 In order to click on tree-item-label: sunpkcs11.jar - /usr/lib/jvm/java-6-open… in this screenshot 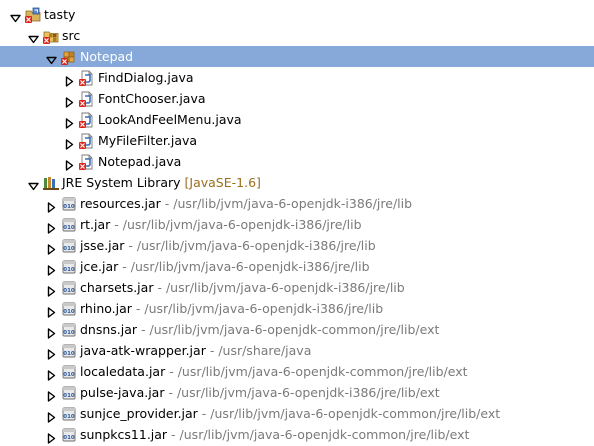, I will do `click(274, 434)`.